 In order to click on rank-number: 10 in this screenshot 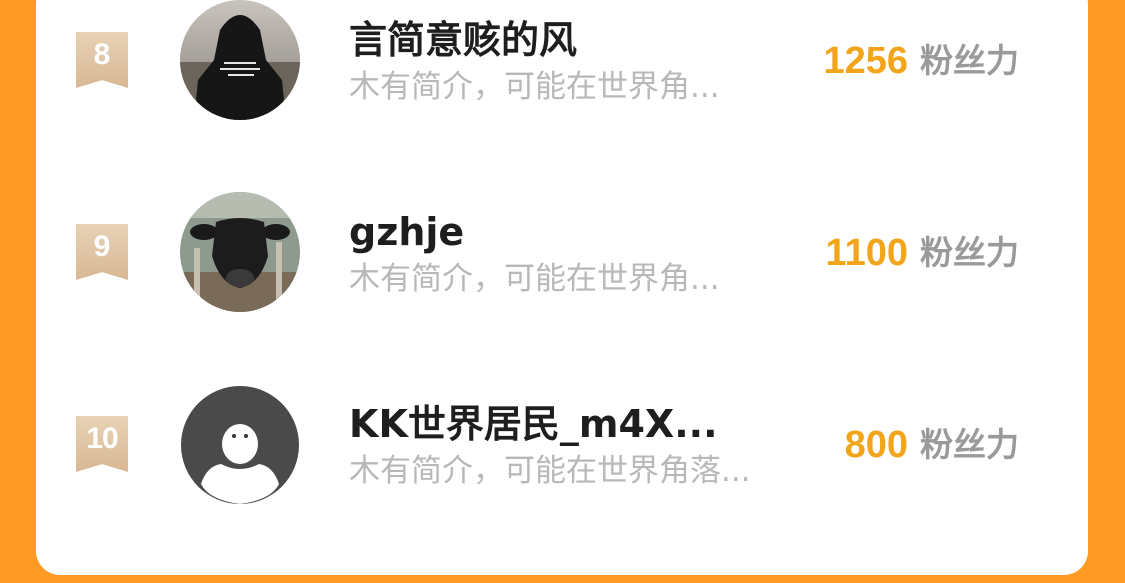, I will do `click(102, 438)`.